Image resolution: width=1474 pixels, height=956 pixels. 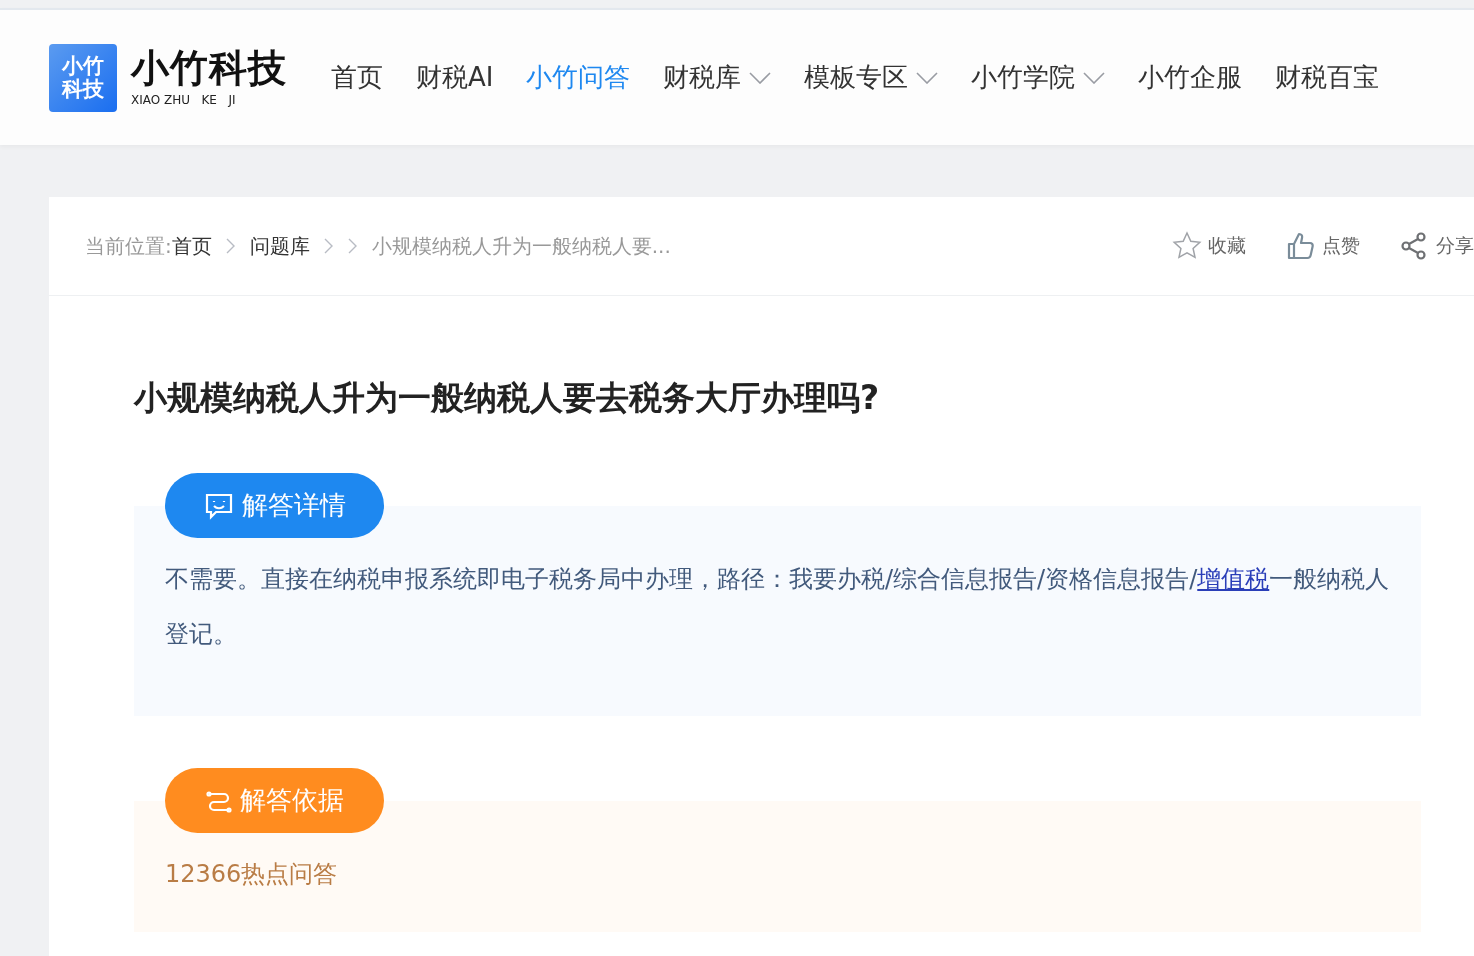 What do you see at coordinates (1301, 246) in the screenshot?
I see `thumbs-up-icon` at bounding box center [1301, 246].